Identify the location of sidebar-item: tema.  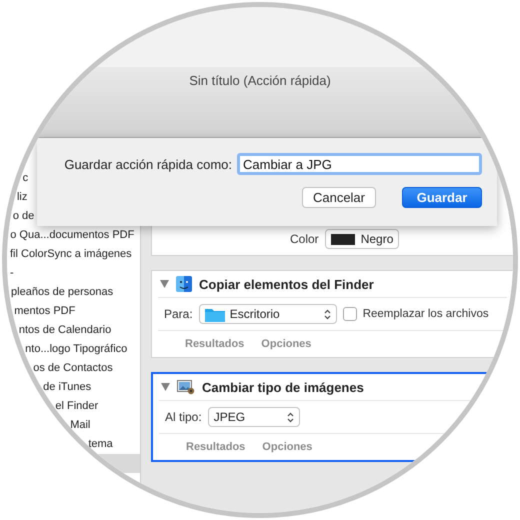
(73, 444).